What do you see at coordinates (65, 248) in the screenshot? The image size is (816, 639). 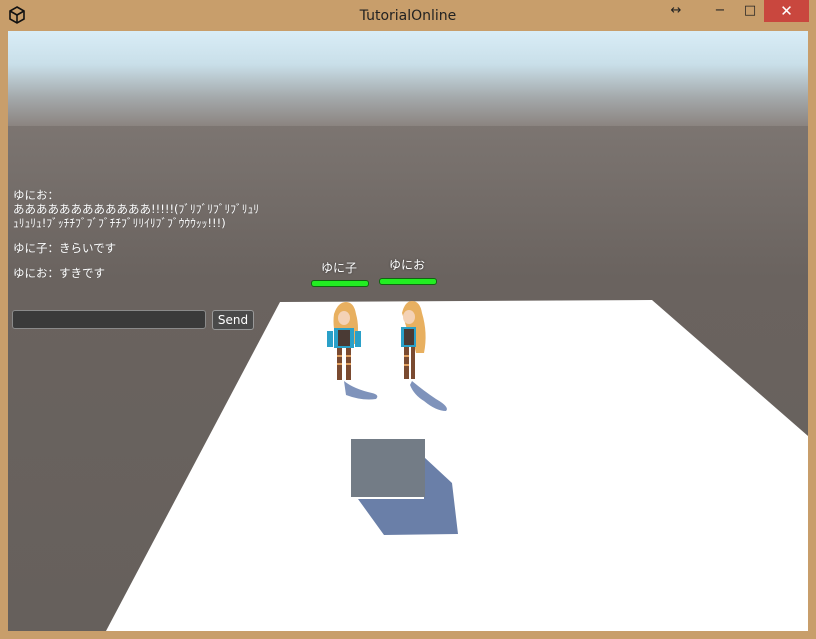 I see `chat-message: ゆに子：きらいです` at bounding box center [65, 248].